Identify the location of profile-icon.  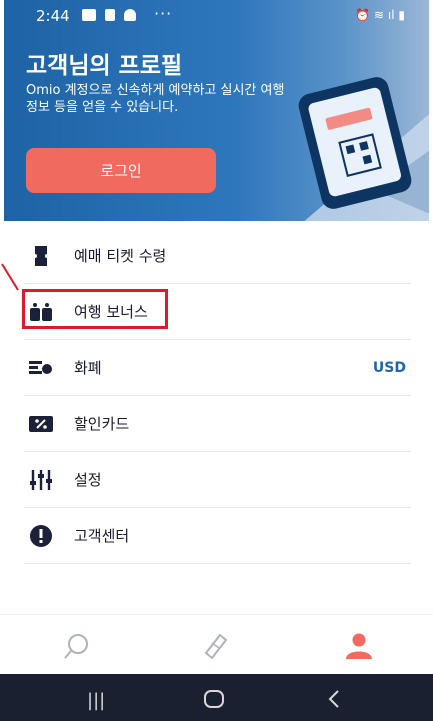
(359, 646).